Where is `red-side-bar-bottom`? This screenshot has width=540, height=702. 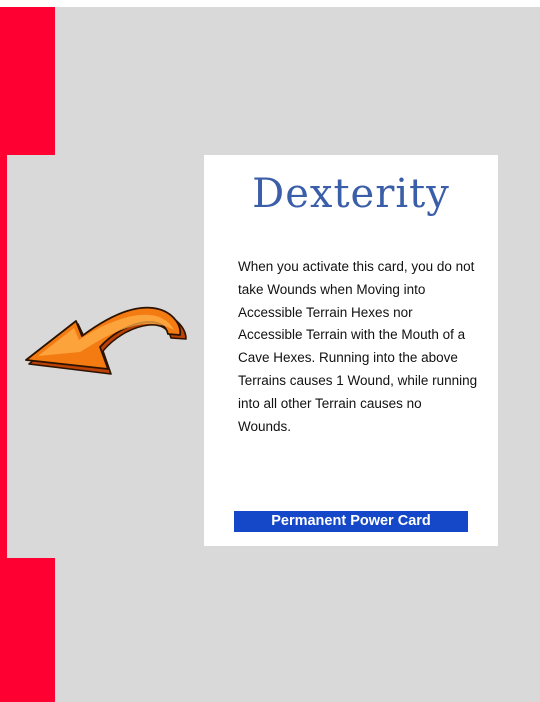 red-side-bar-bottom is located at coordinates (27, 630).